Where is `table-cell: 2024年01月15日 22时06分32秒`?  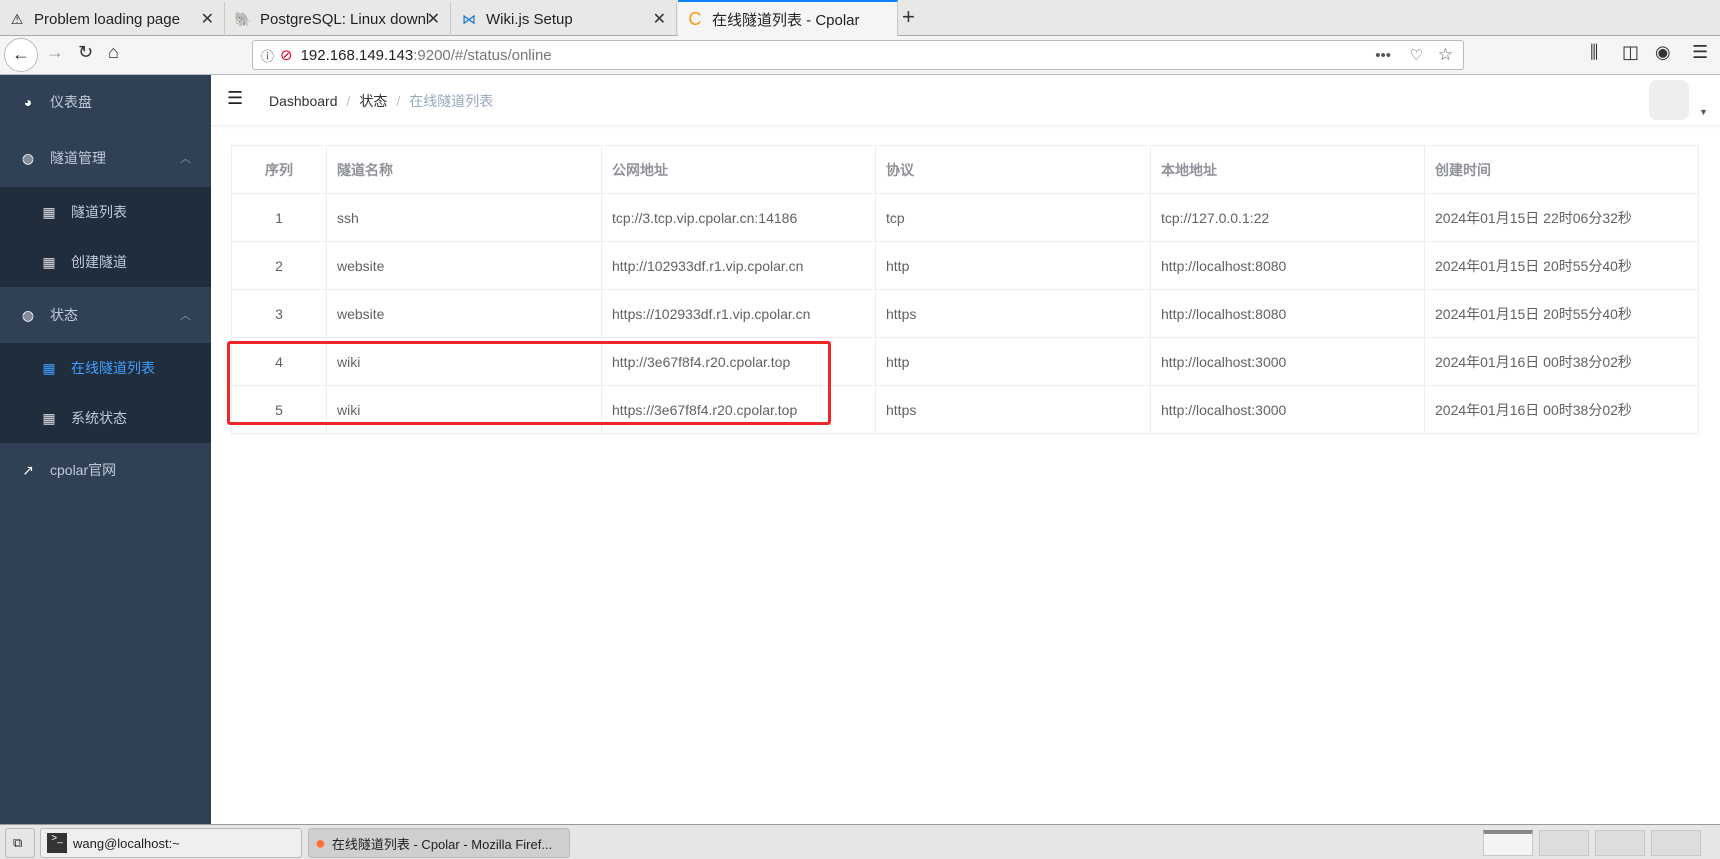 table-cell: 2024年01月15日 22时06分32秒 is located at coordinates (1561, 217).